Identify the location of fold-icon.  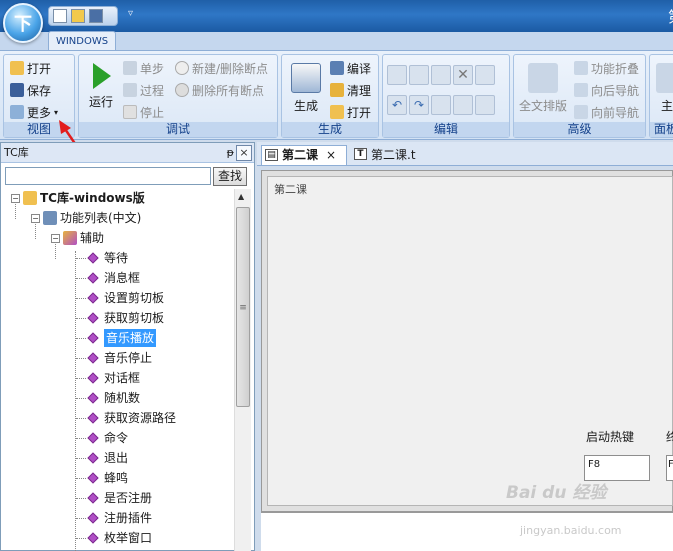
(581, 68).